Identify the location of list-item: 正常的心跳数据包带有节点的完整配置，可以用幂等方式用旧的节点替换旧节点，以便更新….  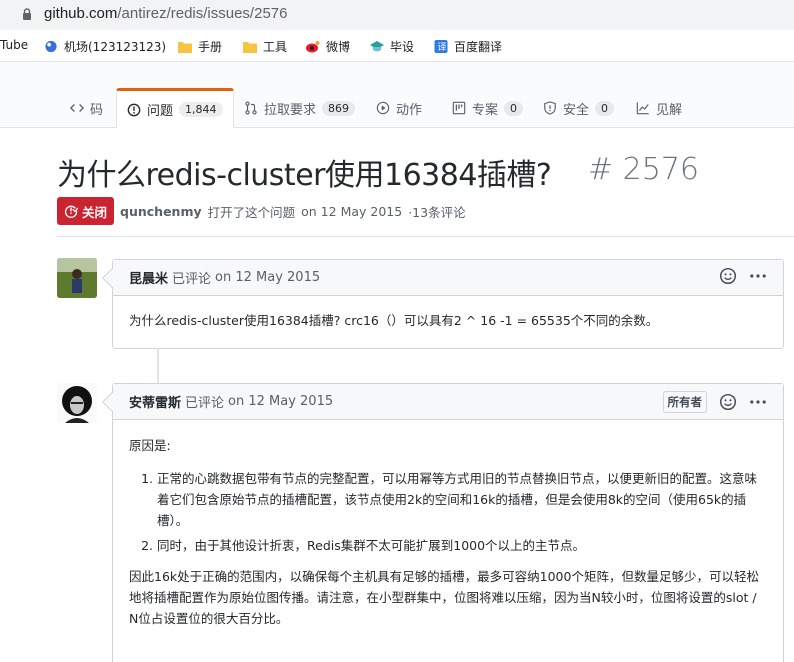
(462, 499).